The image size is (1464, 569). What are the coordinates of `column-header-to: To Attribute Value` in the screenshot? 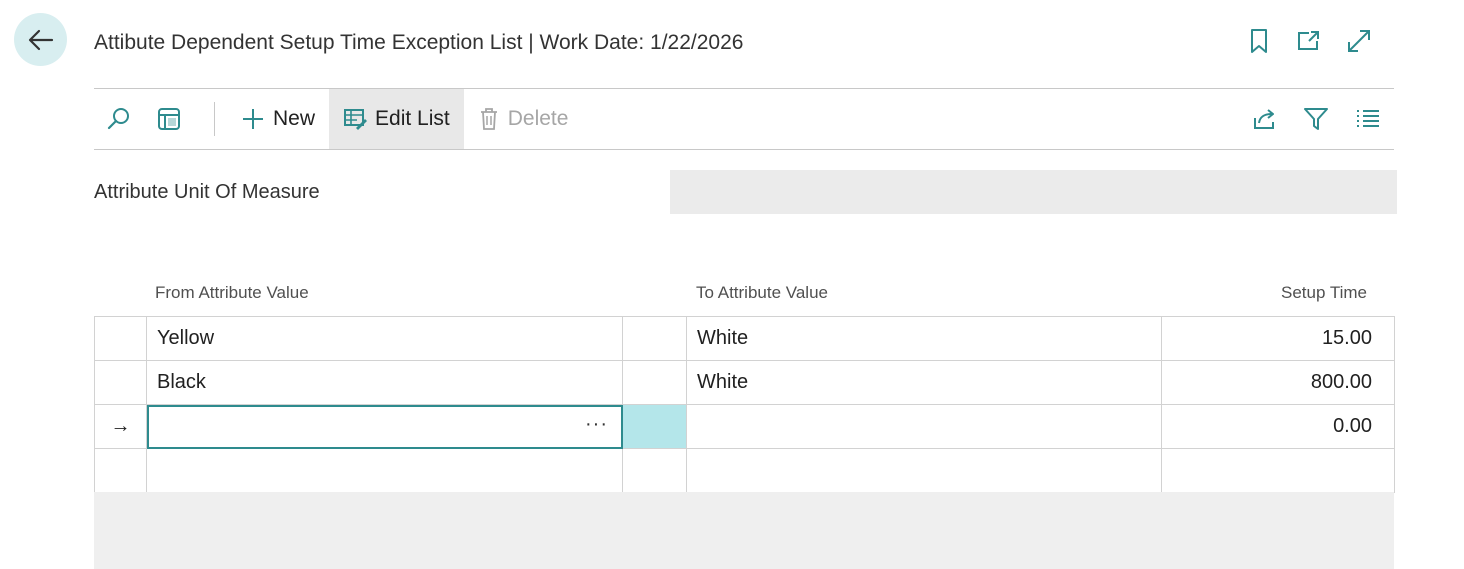 It's located at (762, 293).